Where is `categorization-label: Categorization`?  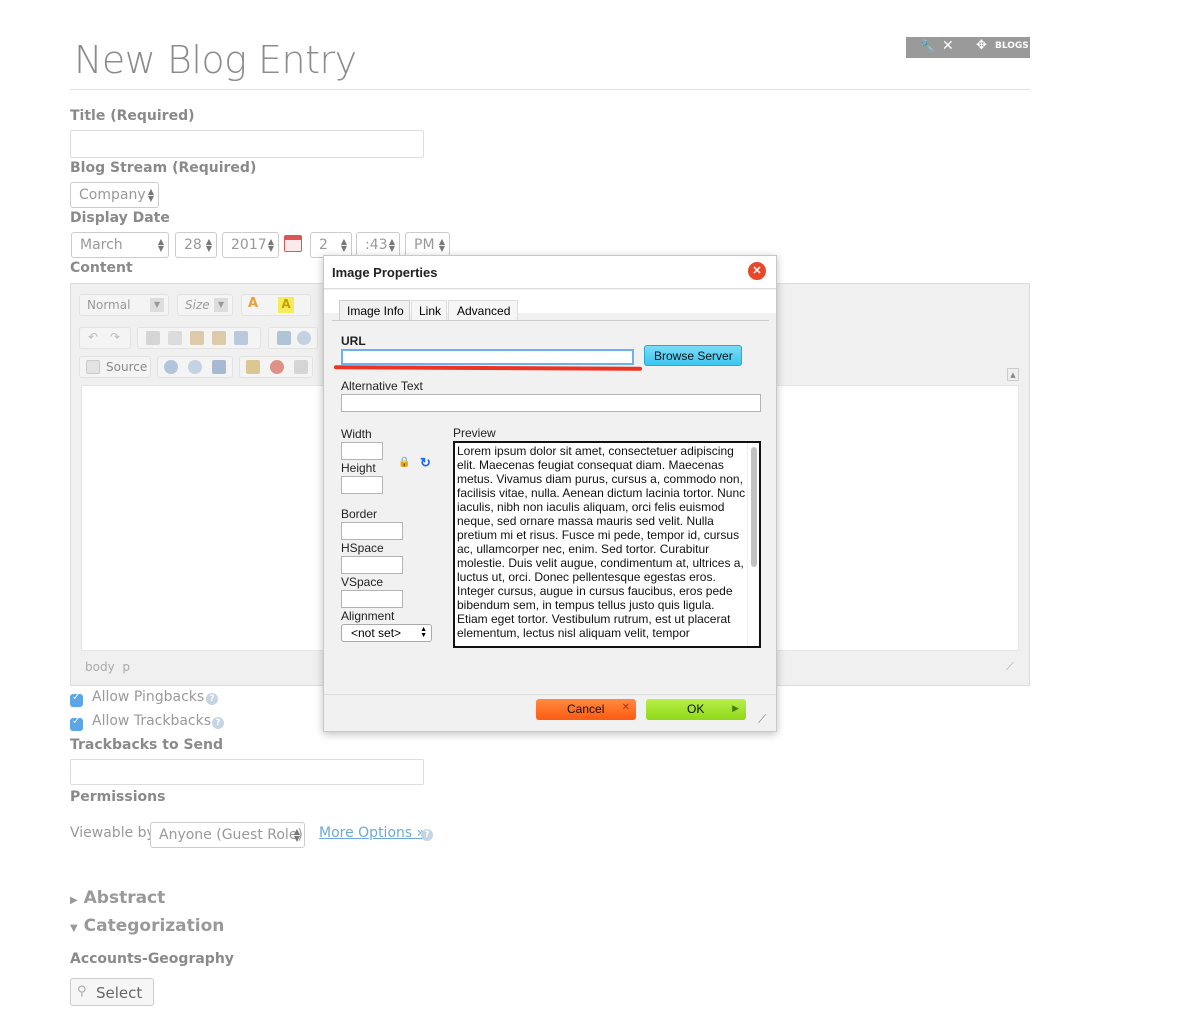
categorization-label: Categorization is located at coordinates (154, 926).